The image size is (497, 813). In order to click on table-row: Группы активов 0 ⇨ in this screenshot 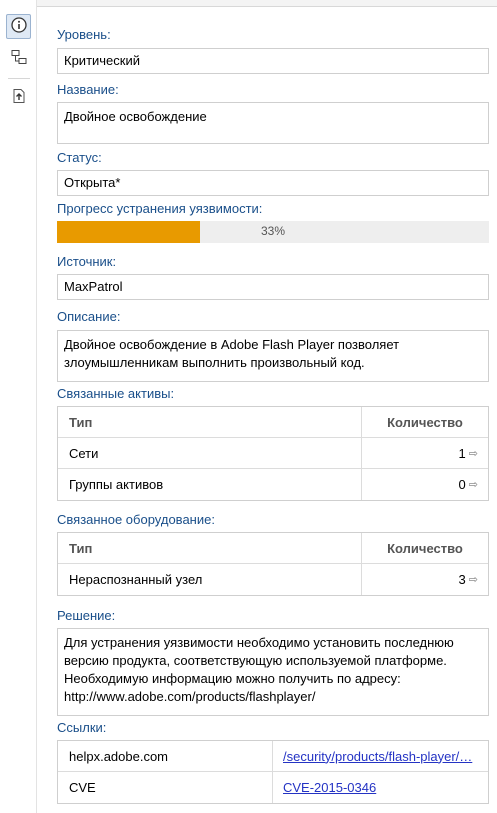, I will do `click(273, 484)`.